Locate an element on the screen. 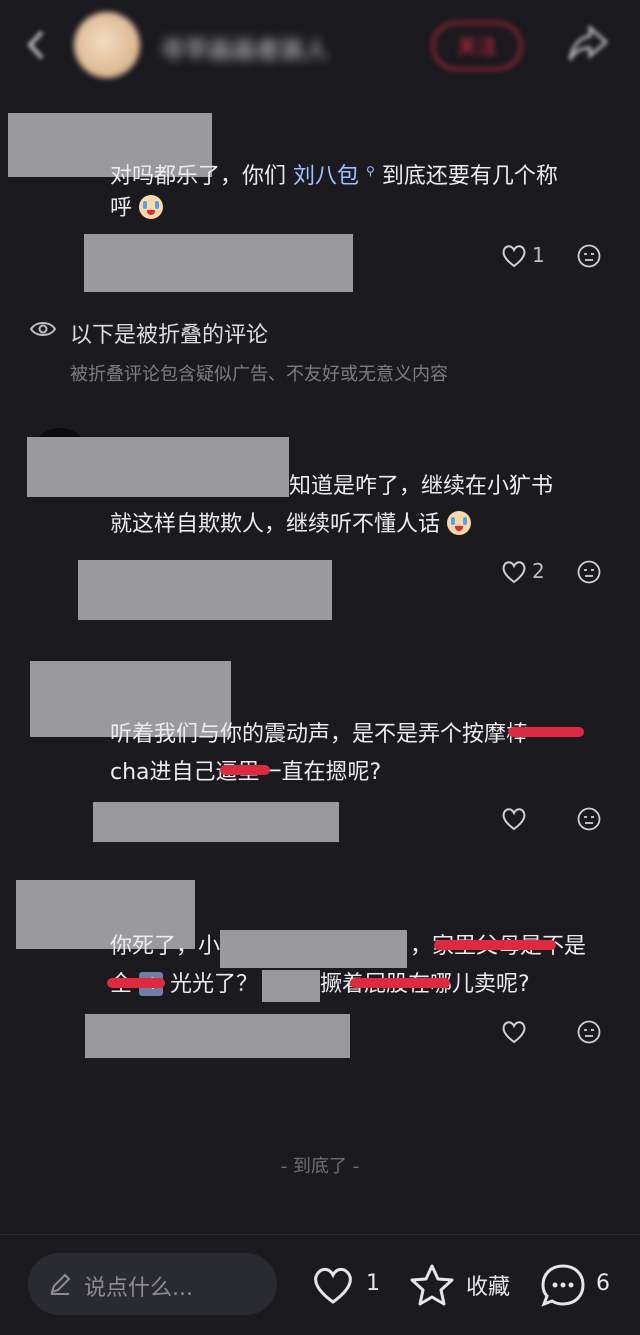  comment-text-part1: 对吗都乐了，你们 is located at coordinates (198, 176).